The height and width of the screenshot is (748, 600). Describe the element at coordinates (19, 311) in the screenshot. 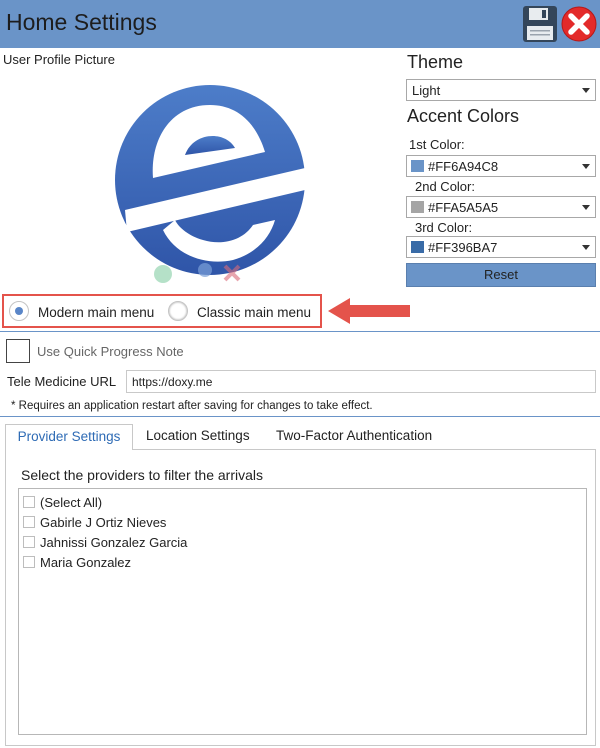

I see `modern-menu-radio` at that location.